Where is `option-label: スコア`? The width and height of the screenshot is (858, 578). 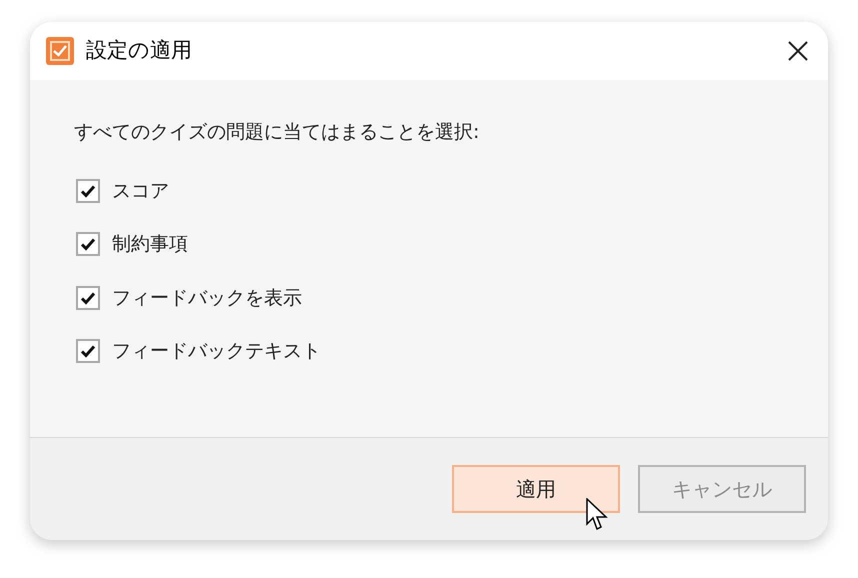 option-label: スコア is located at coordinates (140, 191).